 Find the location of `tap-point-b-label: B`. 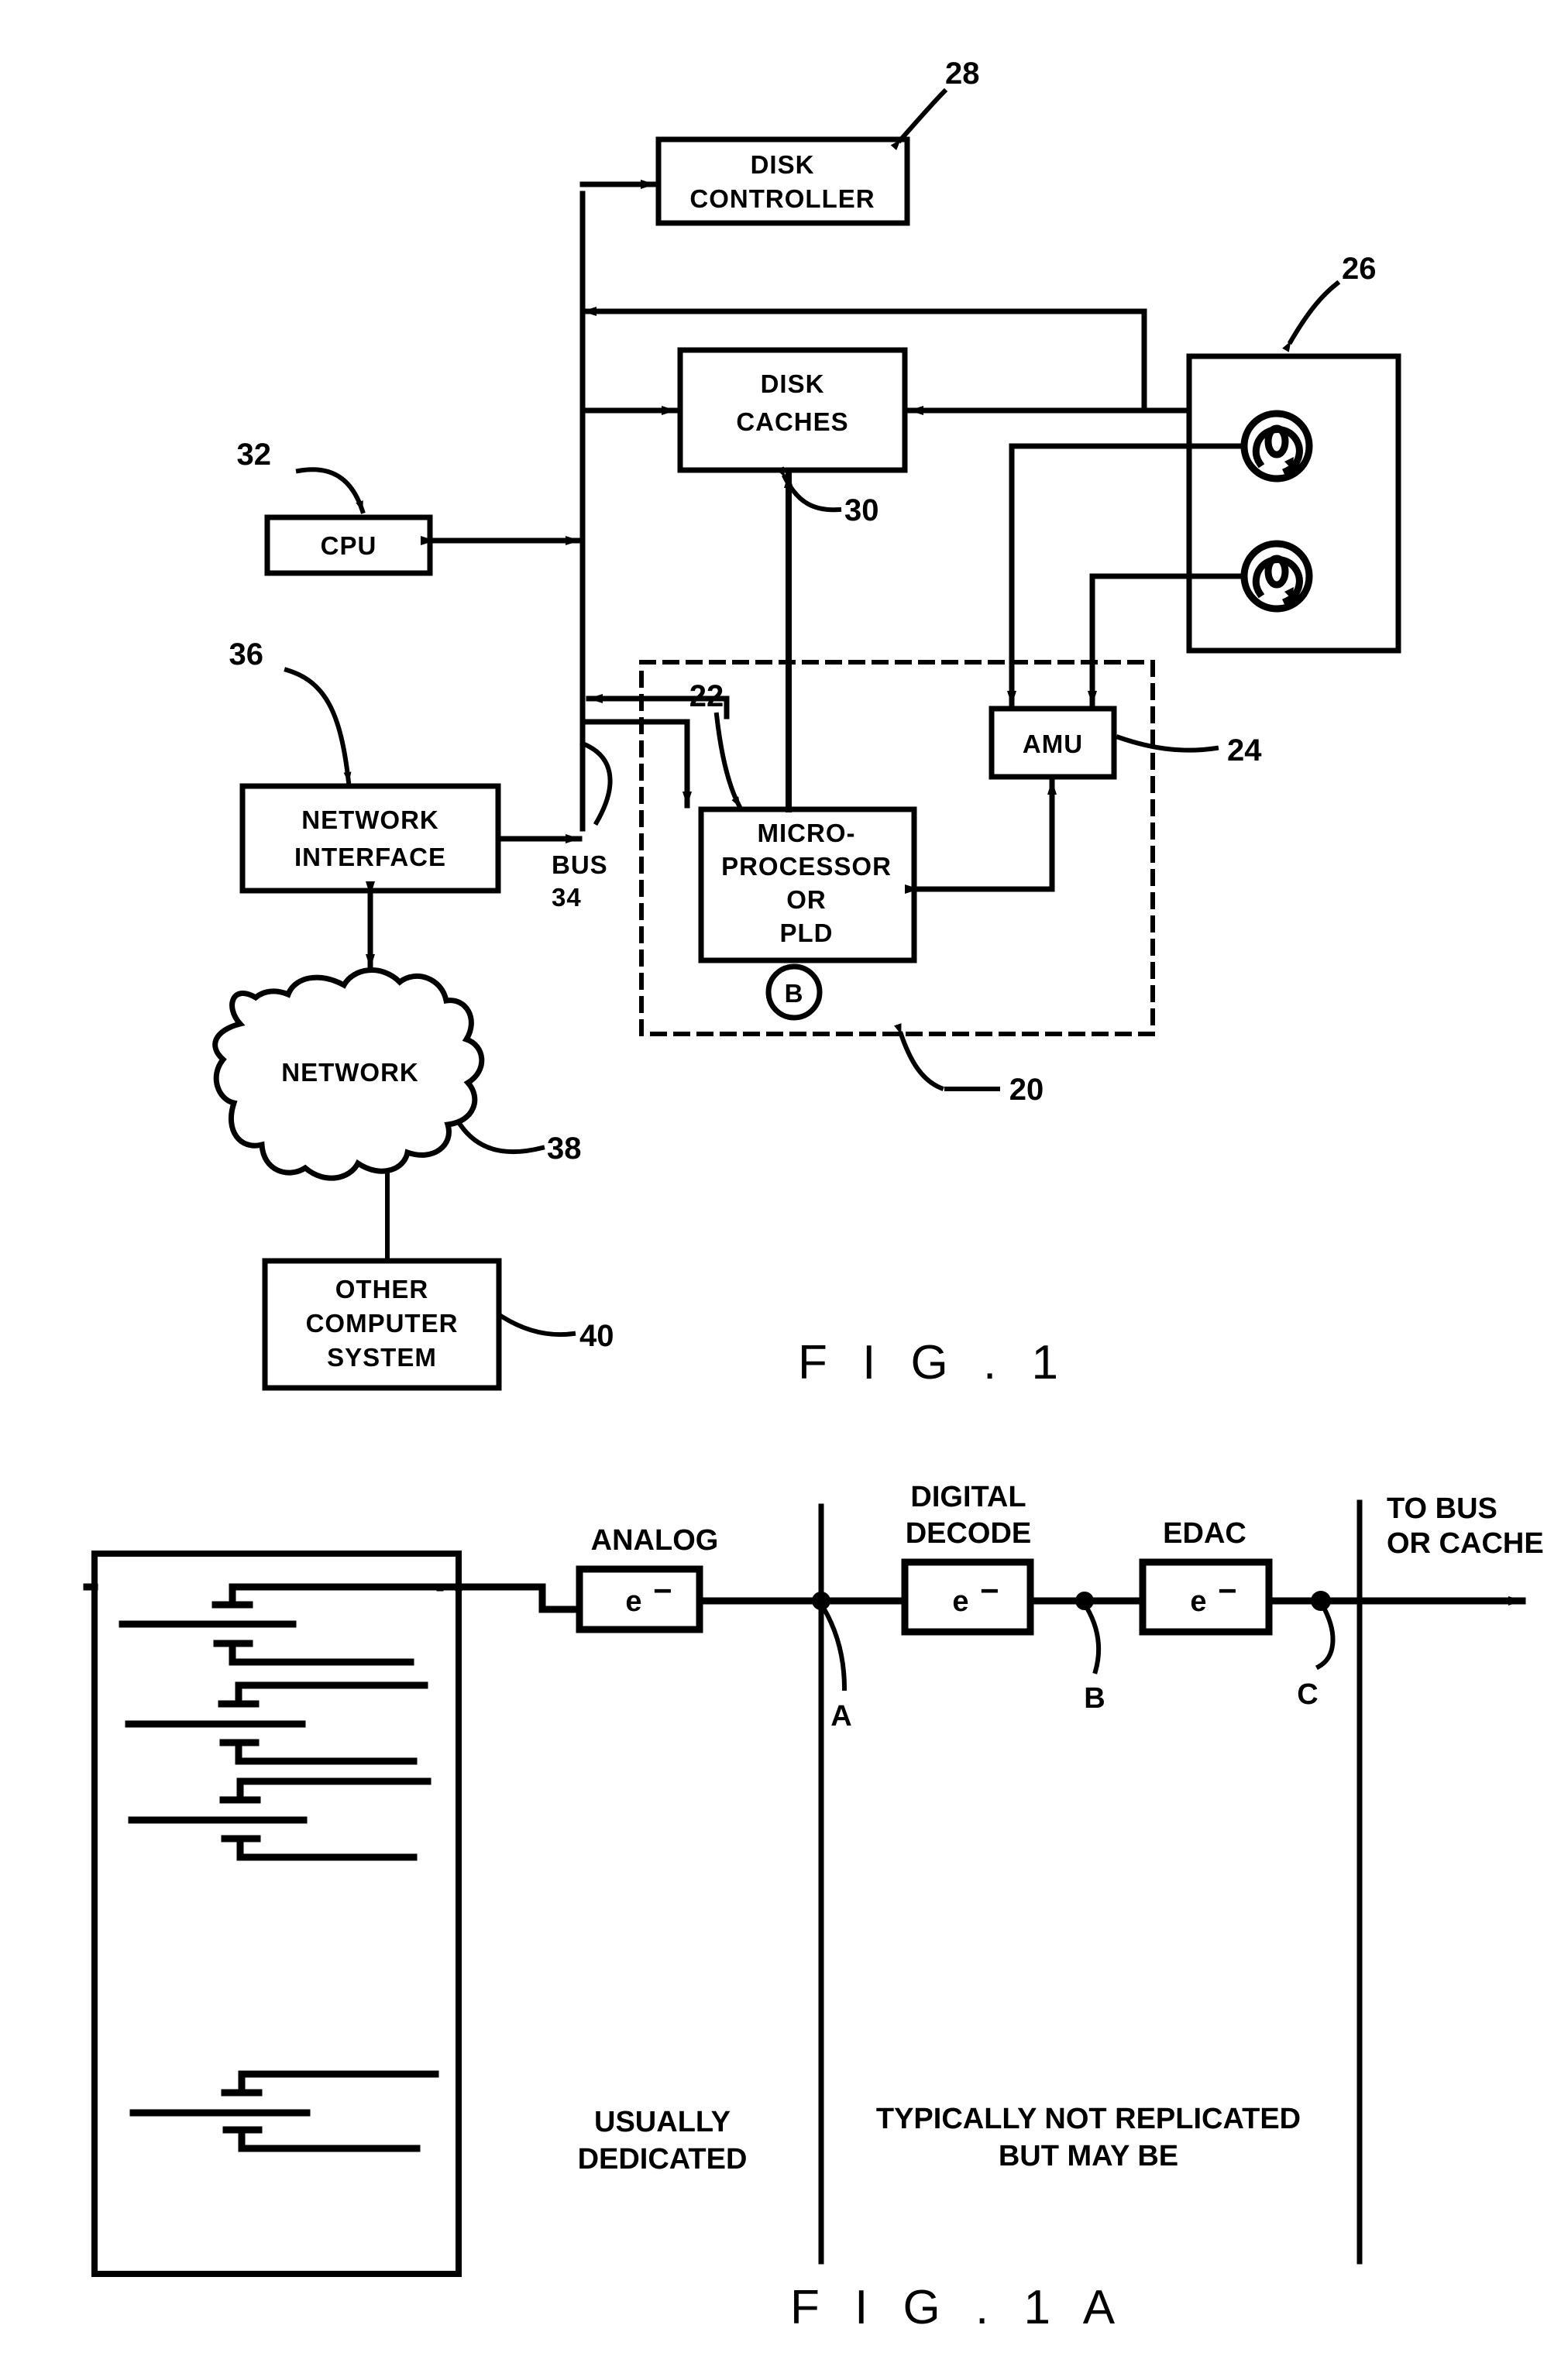

tap-point-b-label: B is located at coordinates (1094, 1699).